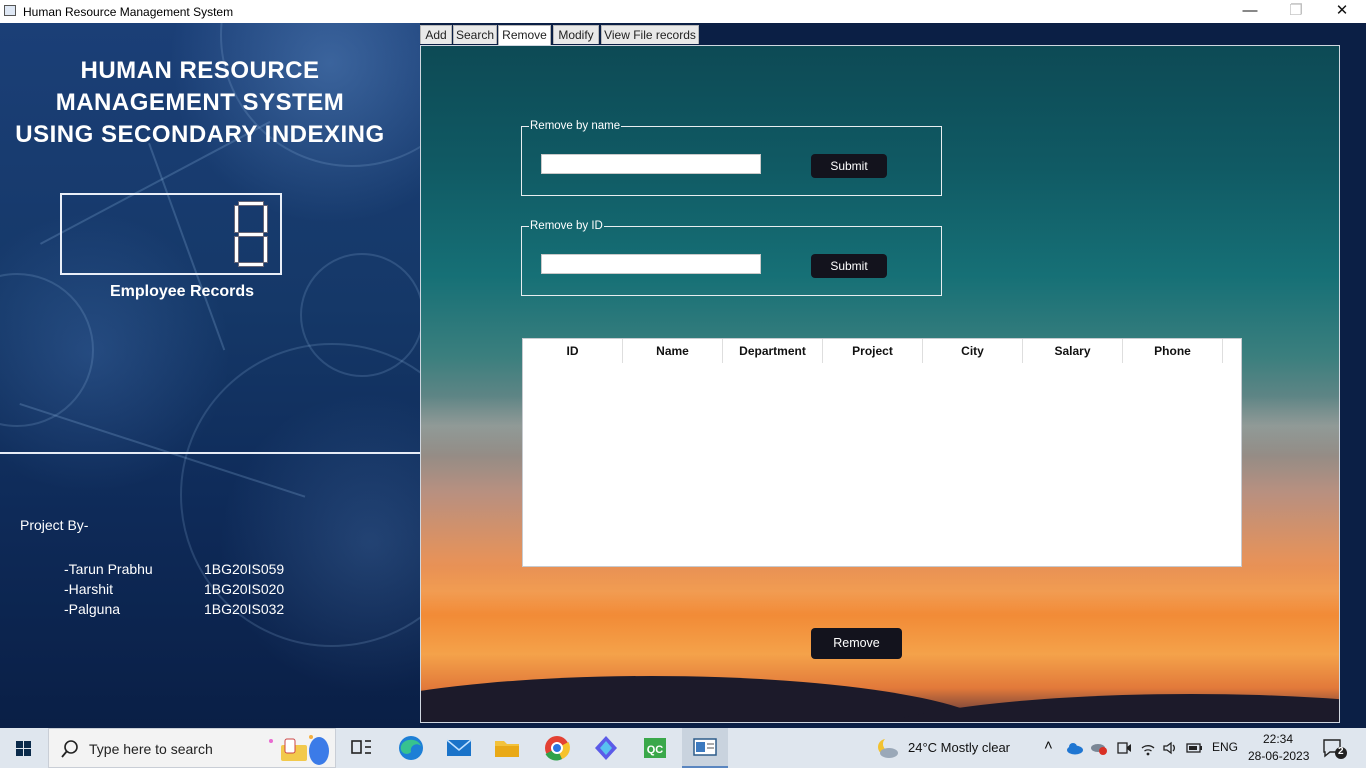  What do you see at coordinates (1195, 748) in the screenshot?
I see `battery-icon` at bounding box center [1195, 748].